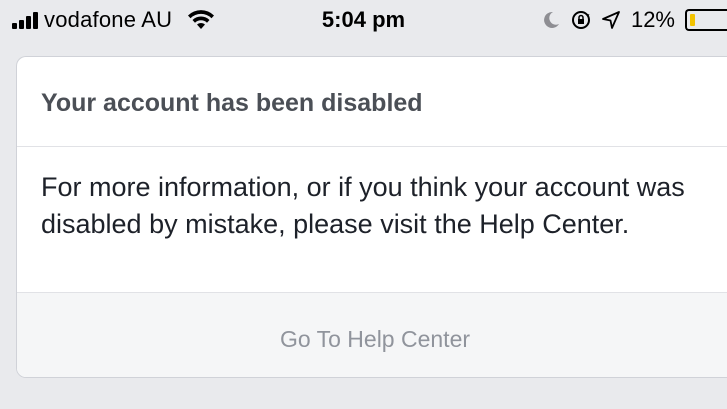  What do you see at coordinates (232, 103) in the screenshot?
I see `dialog-title: Your account has been disabled` at bounding box center [232, 103].